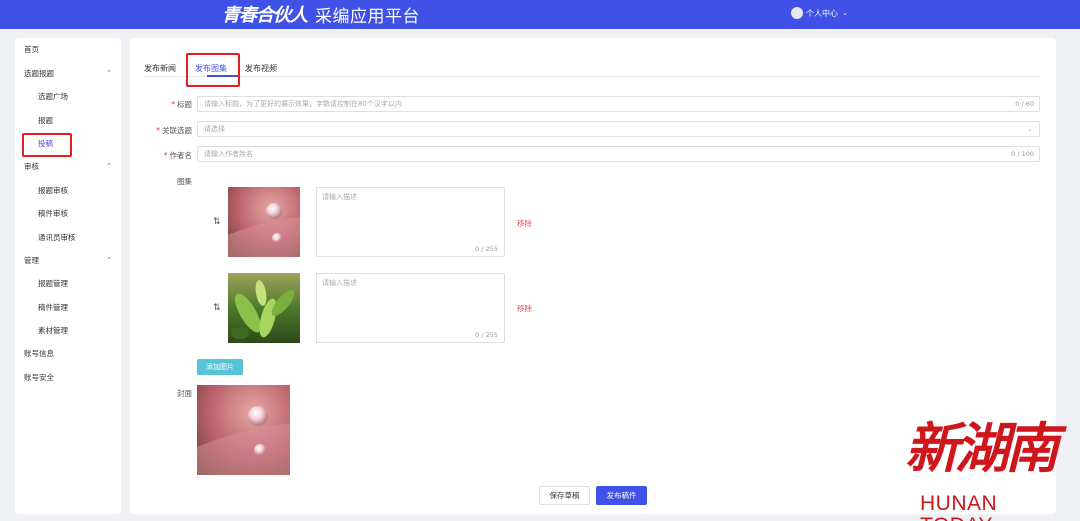 The image size is (1080, 521). What do you see at coordinates (39, 353) in the screenshot?
I see `sidebar-item-label: 账号信息` at bounding box center [39, 353].